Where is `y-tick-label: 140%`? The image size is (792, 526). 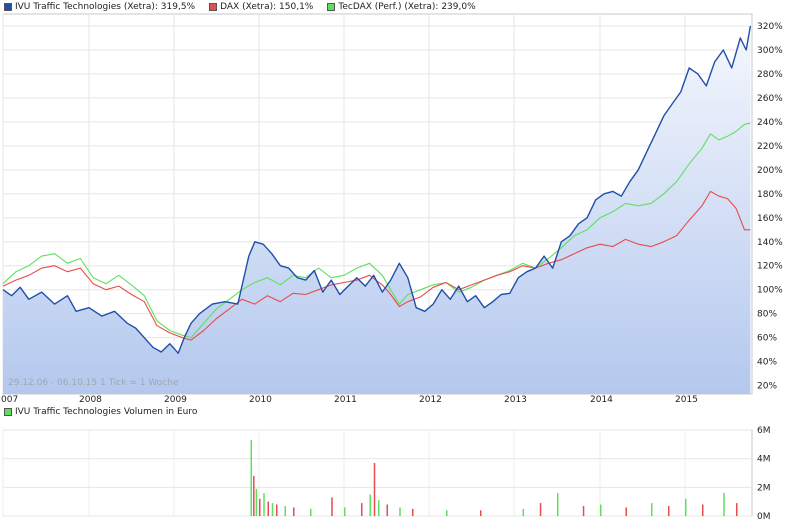 y-tick-label: 140% is located at coordinates (770, 243).